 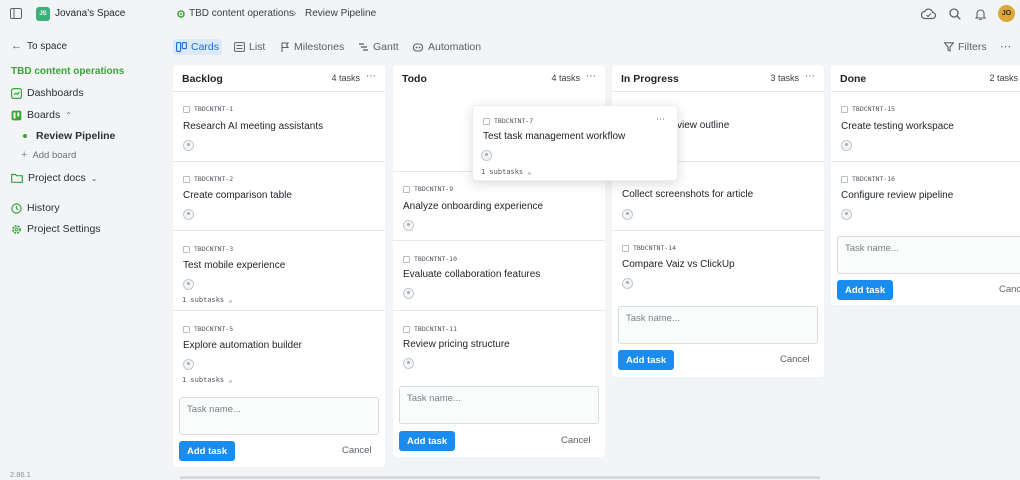 I want to click on task-id: TBDCNTNT-9, so click(x=434, y=189).